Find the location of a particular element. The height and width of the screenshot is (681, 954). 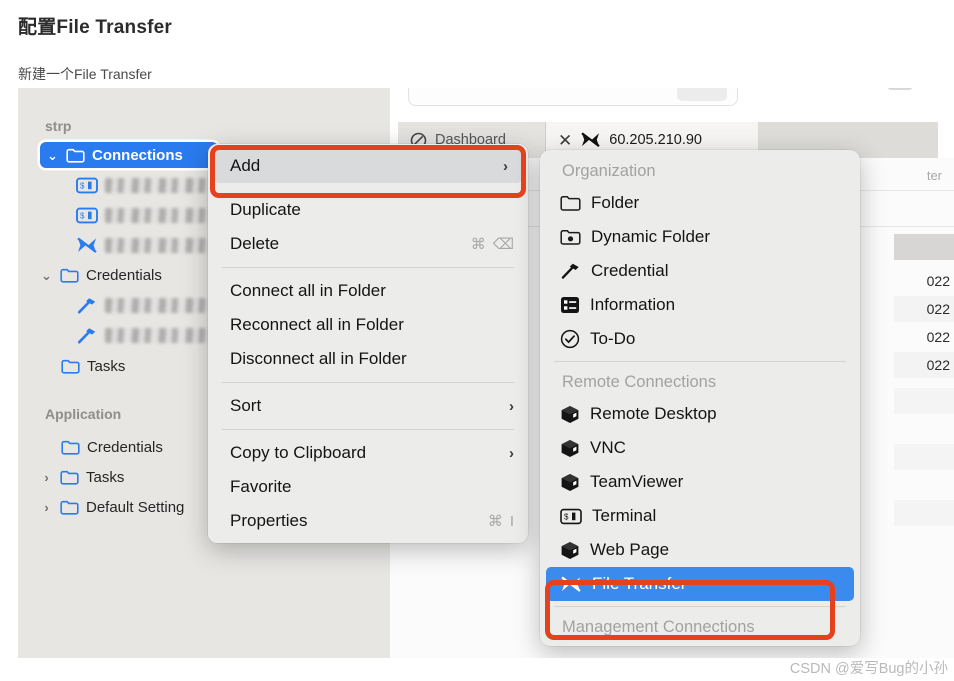

sidebar-item-connections: ⌄ Connections is located at coordinates (129, 155).